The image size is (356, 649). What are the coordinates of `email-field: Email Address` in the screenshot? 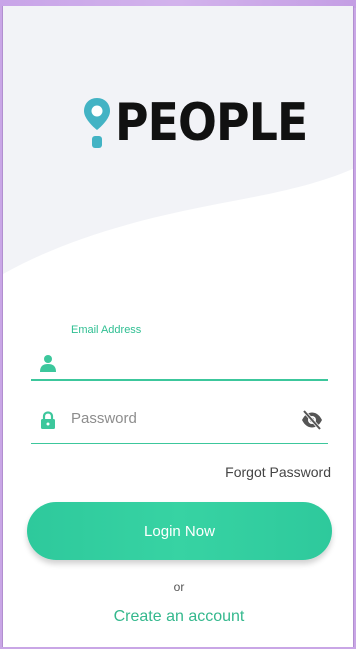 It's located at (179, 352).